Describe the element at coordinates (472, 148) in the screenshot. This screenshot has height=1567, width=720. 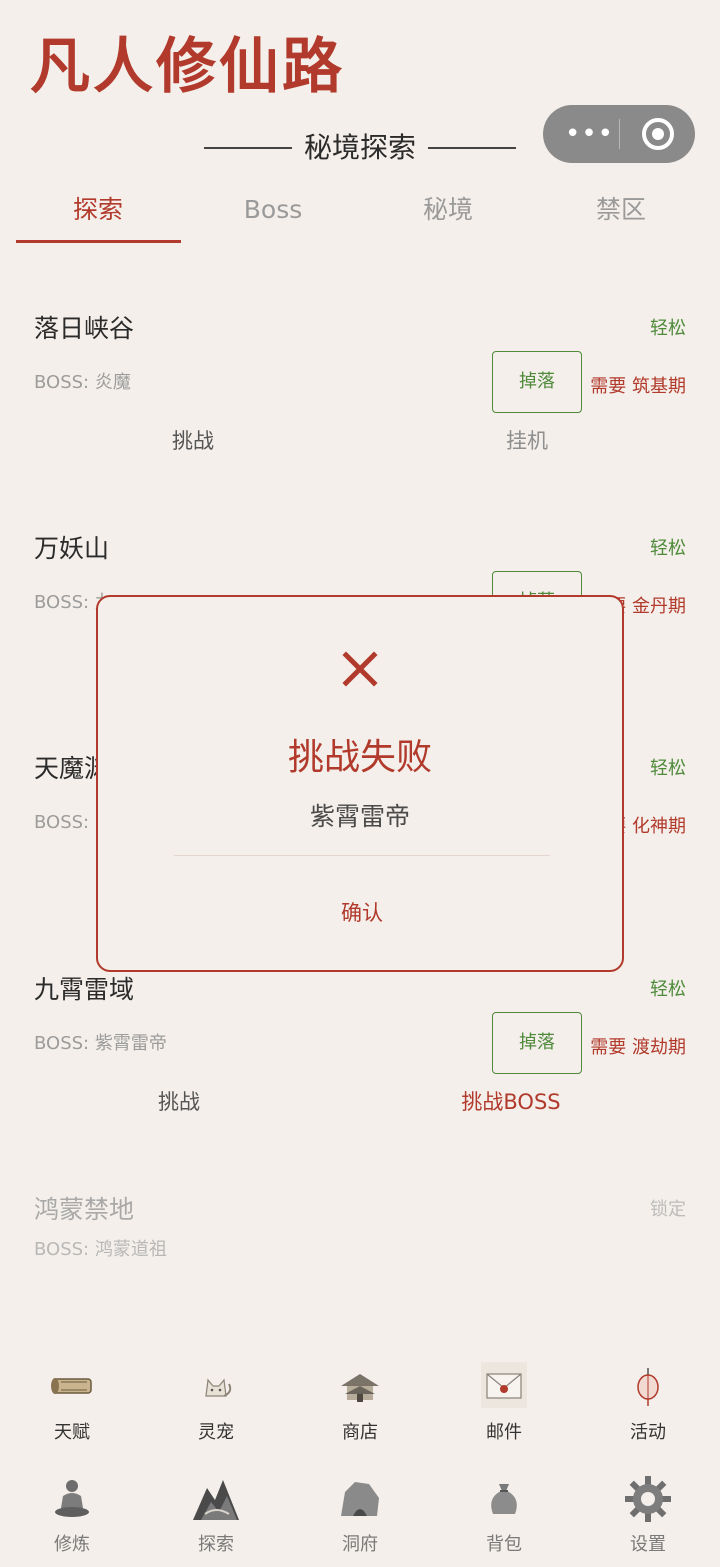
I see `title-line-right` at that location.